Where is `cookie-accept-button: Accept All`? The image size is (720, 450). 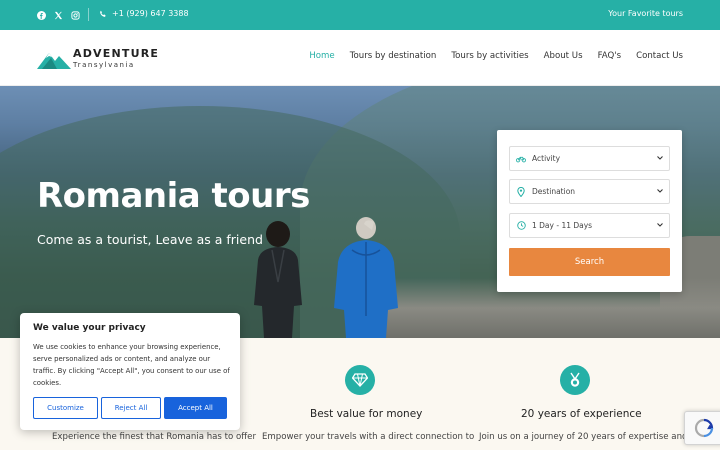
cookie-accept-button: Accept All is located at coordinates (195, 408).